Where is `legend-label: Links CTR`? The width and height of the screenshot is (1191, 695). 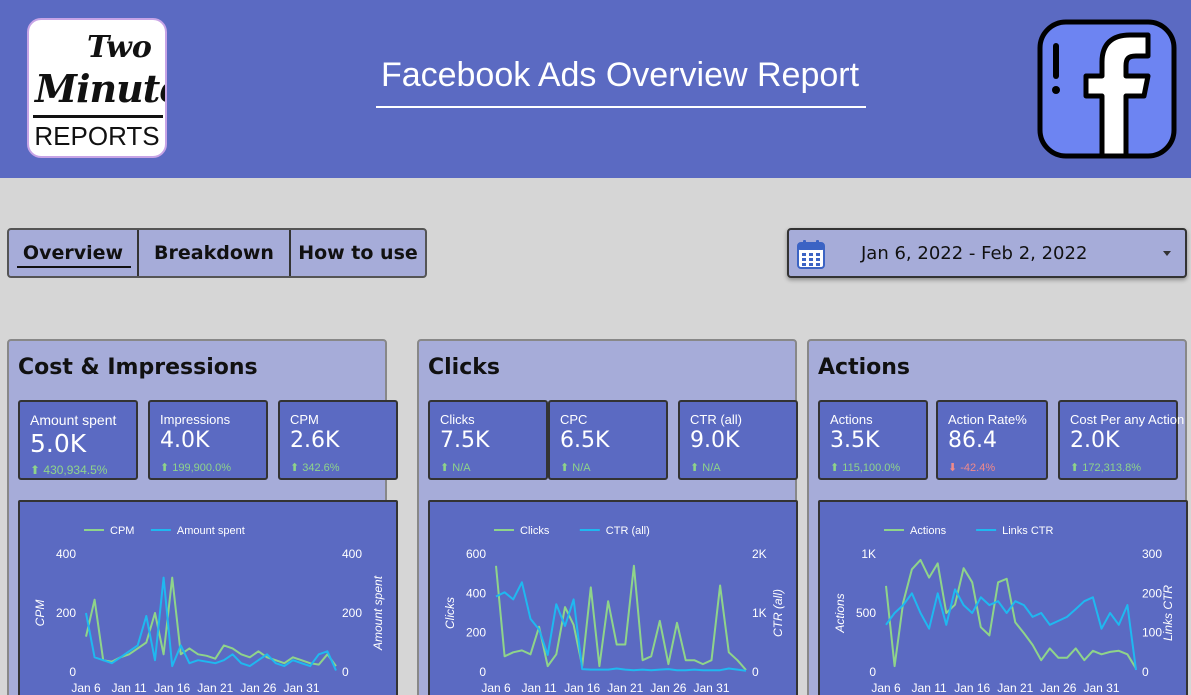
legend-label: Links CTR is located at coordinates (1027, 531).